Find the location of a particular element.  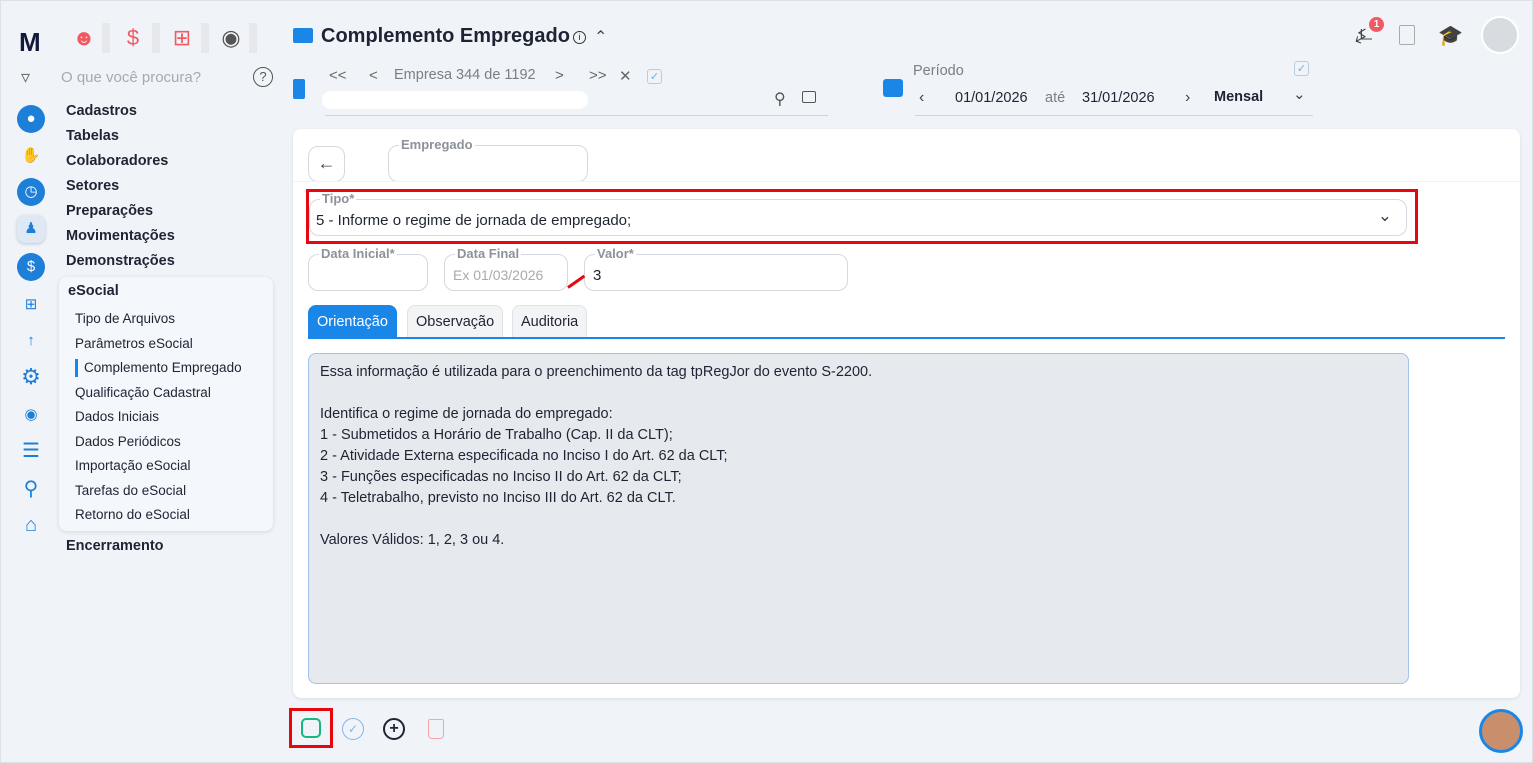

clock-icon: ◷ is located at coordinates (31, 192).